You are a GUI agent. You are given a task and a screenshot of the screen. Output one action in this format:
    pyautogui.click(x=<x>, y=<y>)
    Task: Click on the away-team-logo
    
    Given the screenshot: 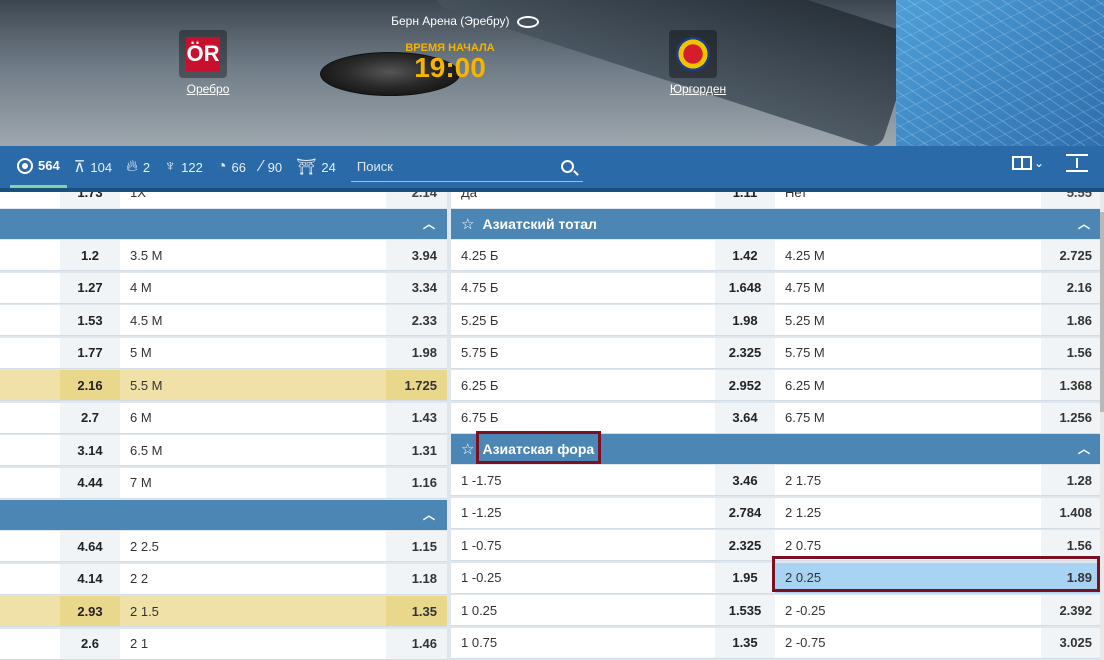 What is the action you would take?
    pyautogui.click(x=693, y=54)
    